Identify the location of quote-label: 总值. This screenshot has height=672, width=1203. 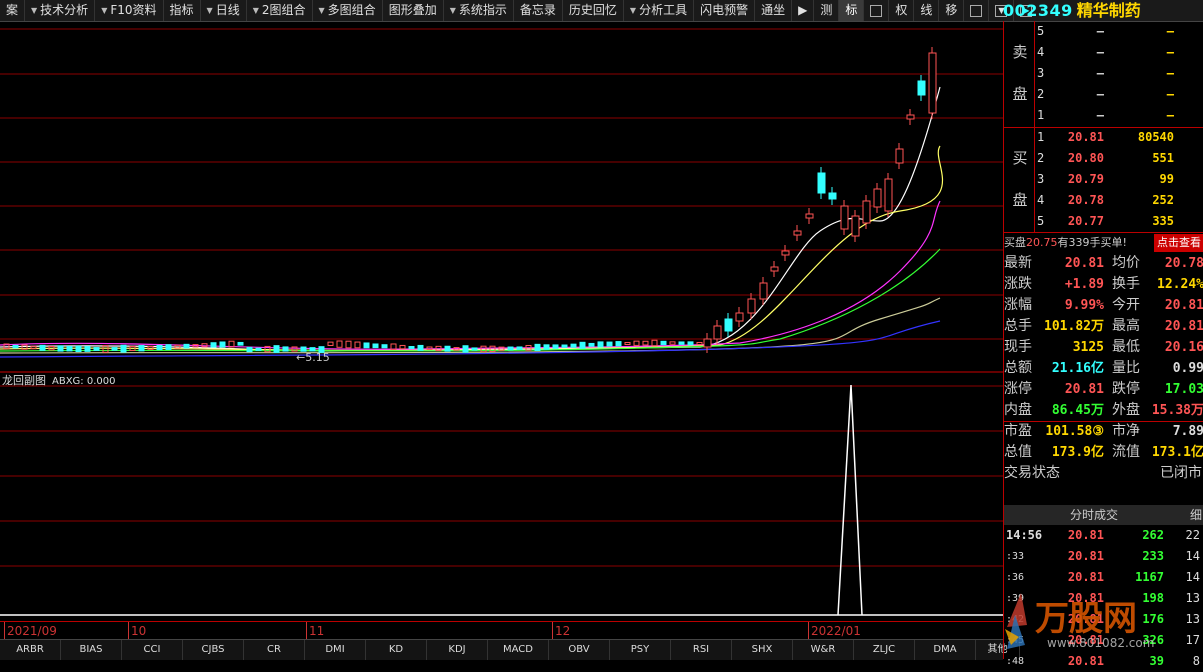
(1018, 452).